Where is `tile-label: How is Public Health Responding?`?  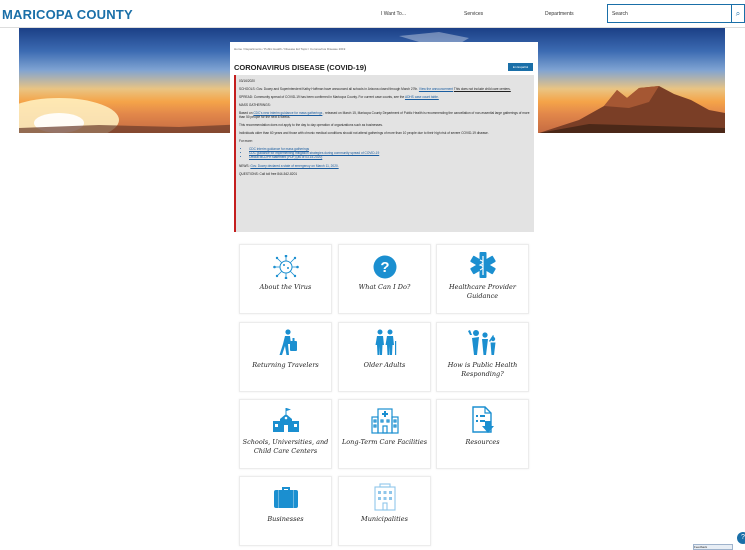 tile-label: How is Public Health Responding? is located at coordinates (482, 369).